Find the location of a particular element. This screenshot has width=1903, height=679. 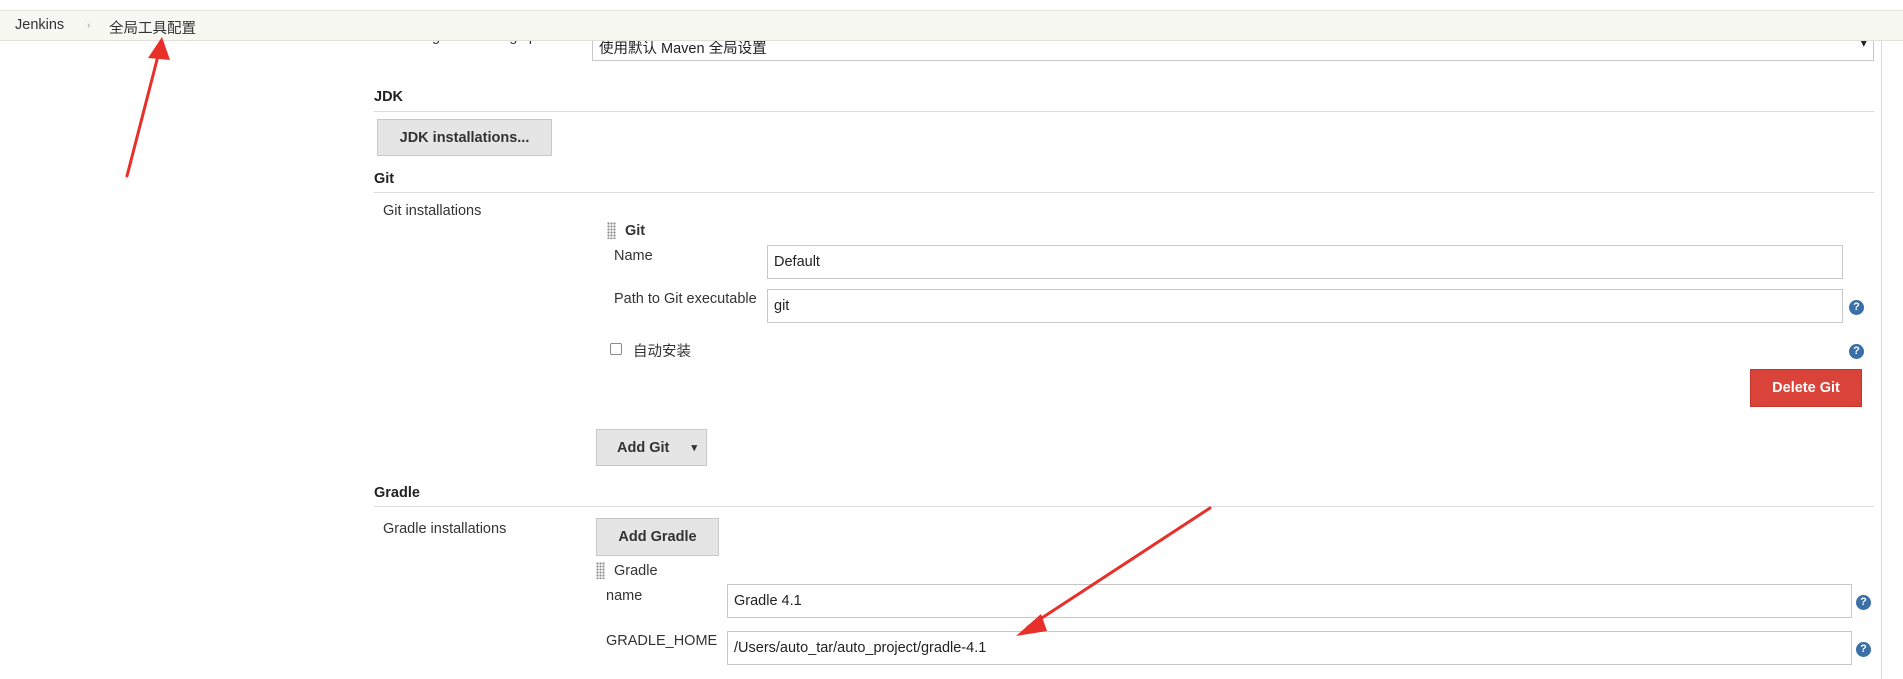

gradle-name-label: name is located at coordinates (624, 596).